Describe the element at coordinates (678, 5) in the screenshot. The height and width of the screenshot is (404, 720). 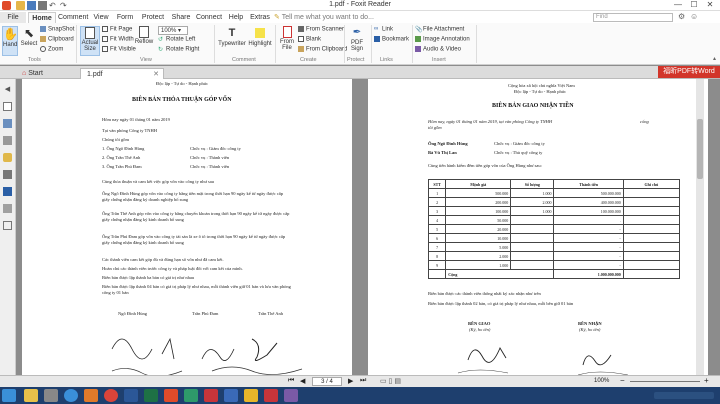
I see `minimize-button: —` at that location.